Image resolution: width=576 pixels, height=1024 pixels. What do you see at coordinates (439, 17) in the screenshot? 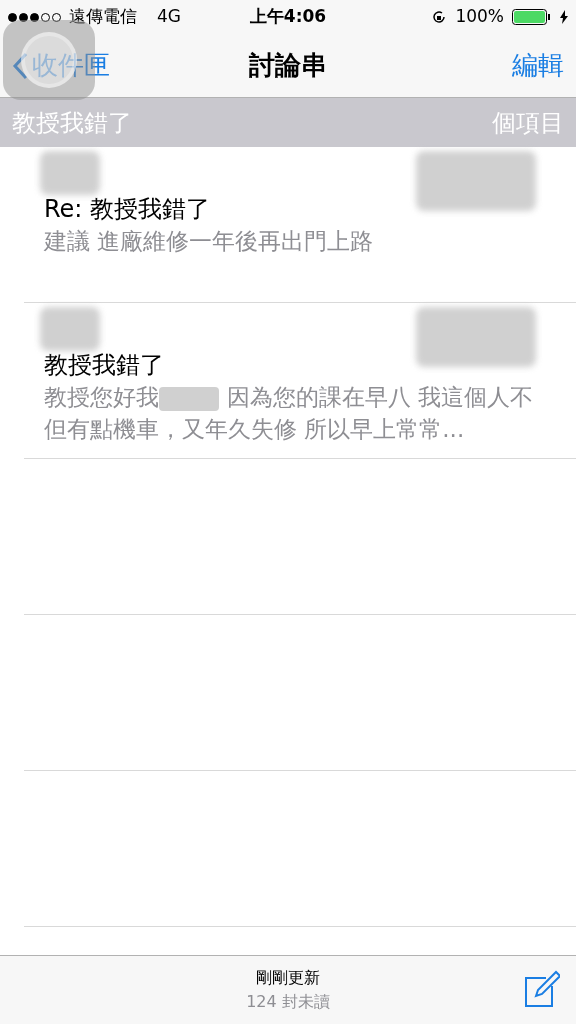
I see `rotation-lock-icon` at bounding box center [439, 17].